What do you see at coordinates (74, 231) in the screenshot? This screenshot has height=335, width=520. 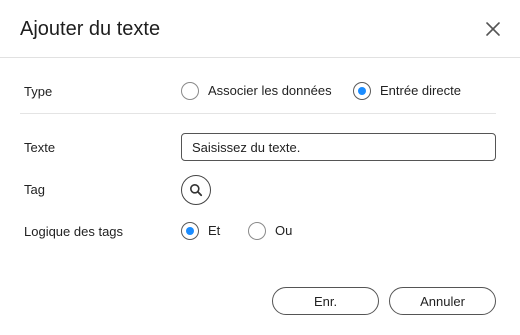 I see `tag-logic-label: Logique des tags` at bounding box center [74, 231].